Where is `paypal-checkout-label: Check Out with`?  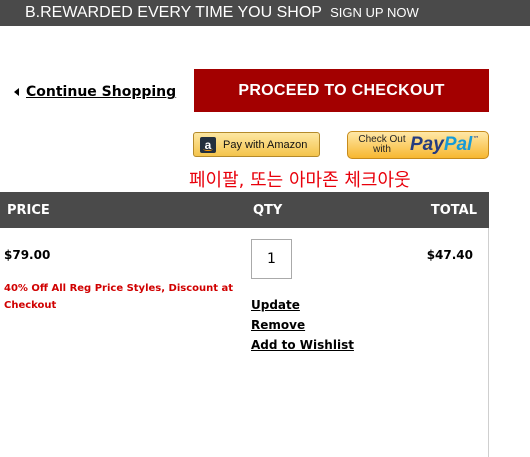
paypal-checkout-label: Check Out with is located at coordinates (382, 144).